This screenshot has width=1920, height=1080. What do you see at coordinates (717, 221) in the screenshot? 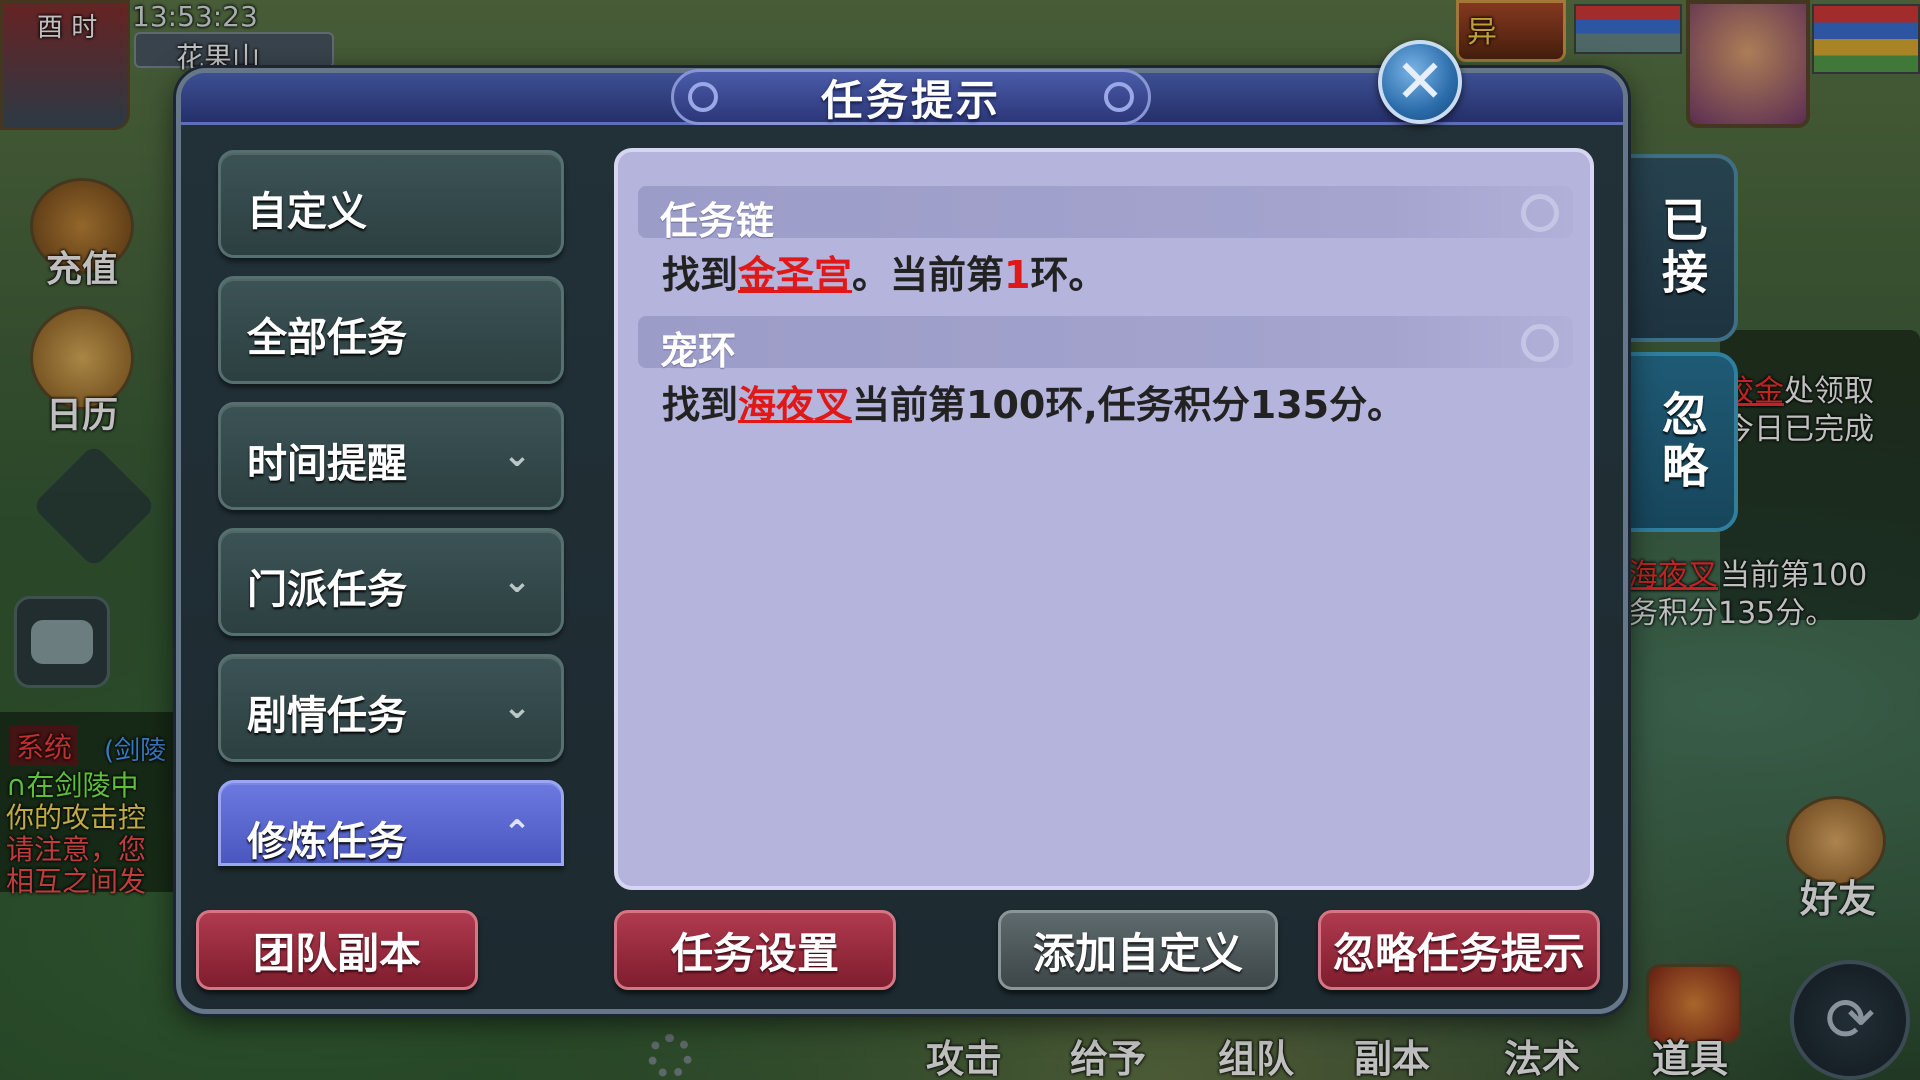
I see `task-section-title: 任务链` at bounding box center [717, 221].